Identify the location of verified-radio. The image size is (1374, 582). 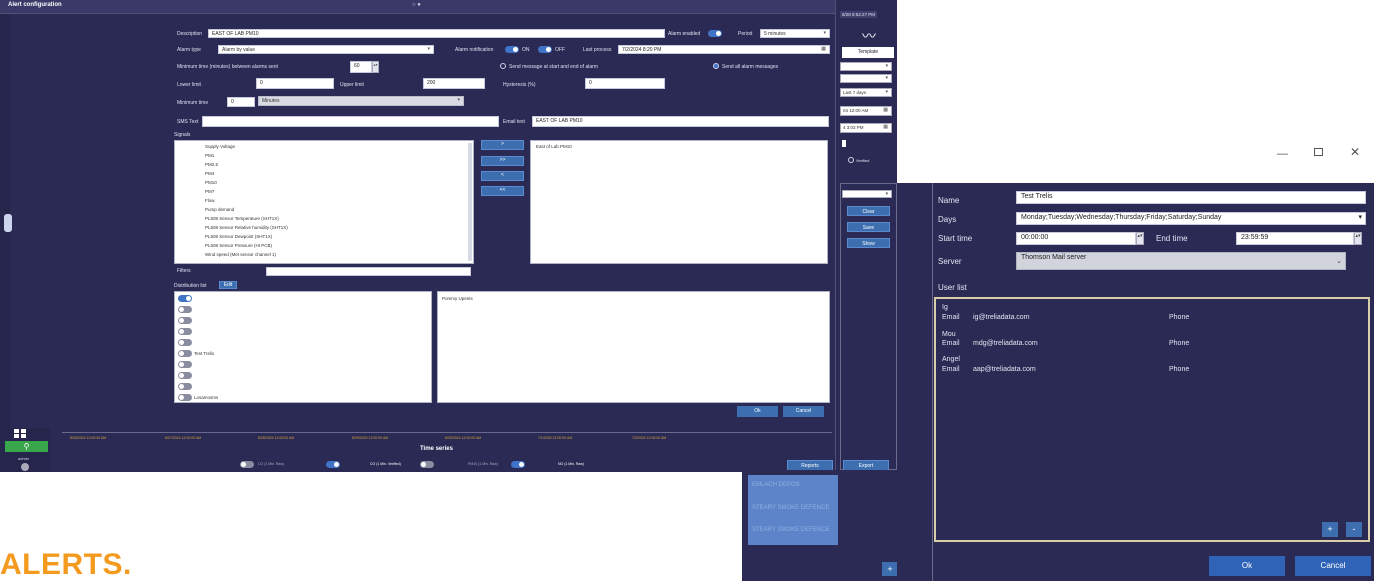
(851, 160).